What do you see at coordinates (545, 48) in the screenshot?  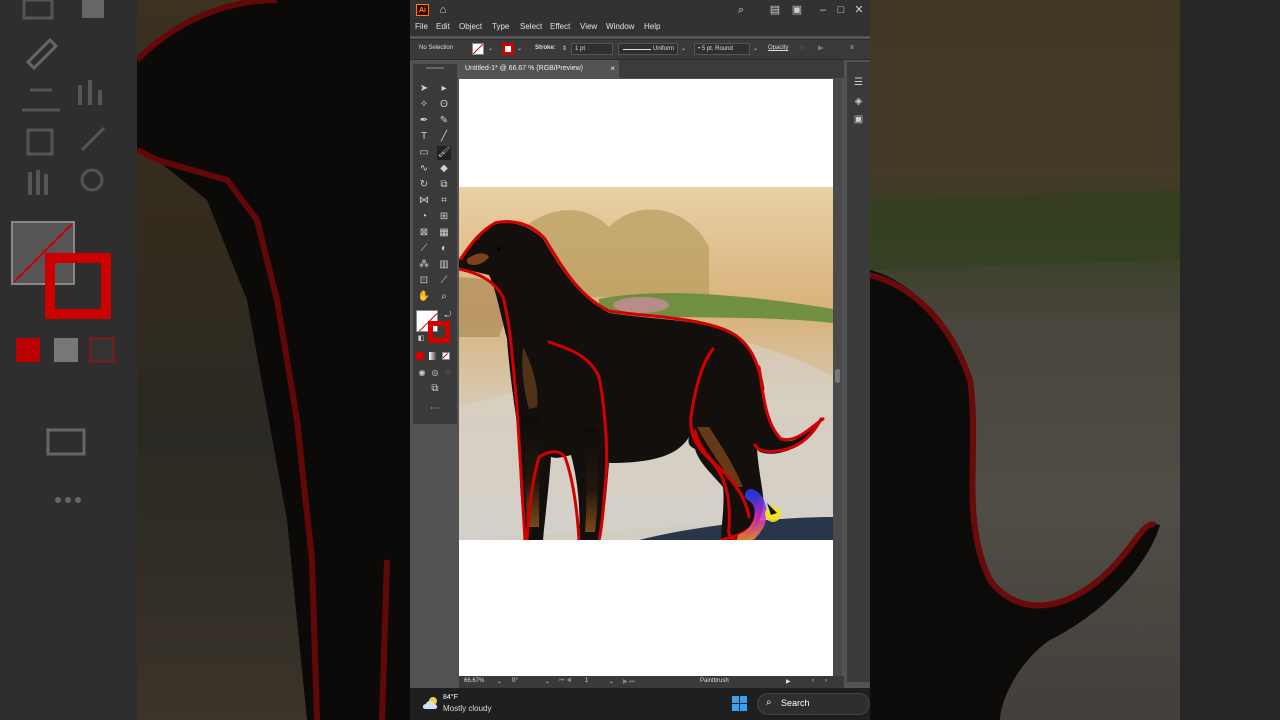 I see `stroke-label: Stroke:` at bounding box center [545, 48].